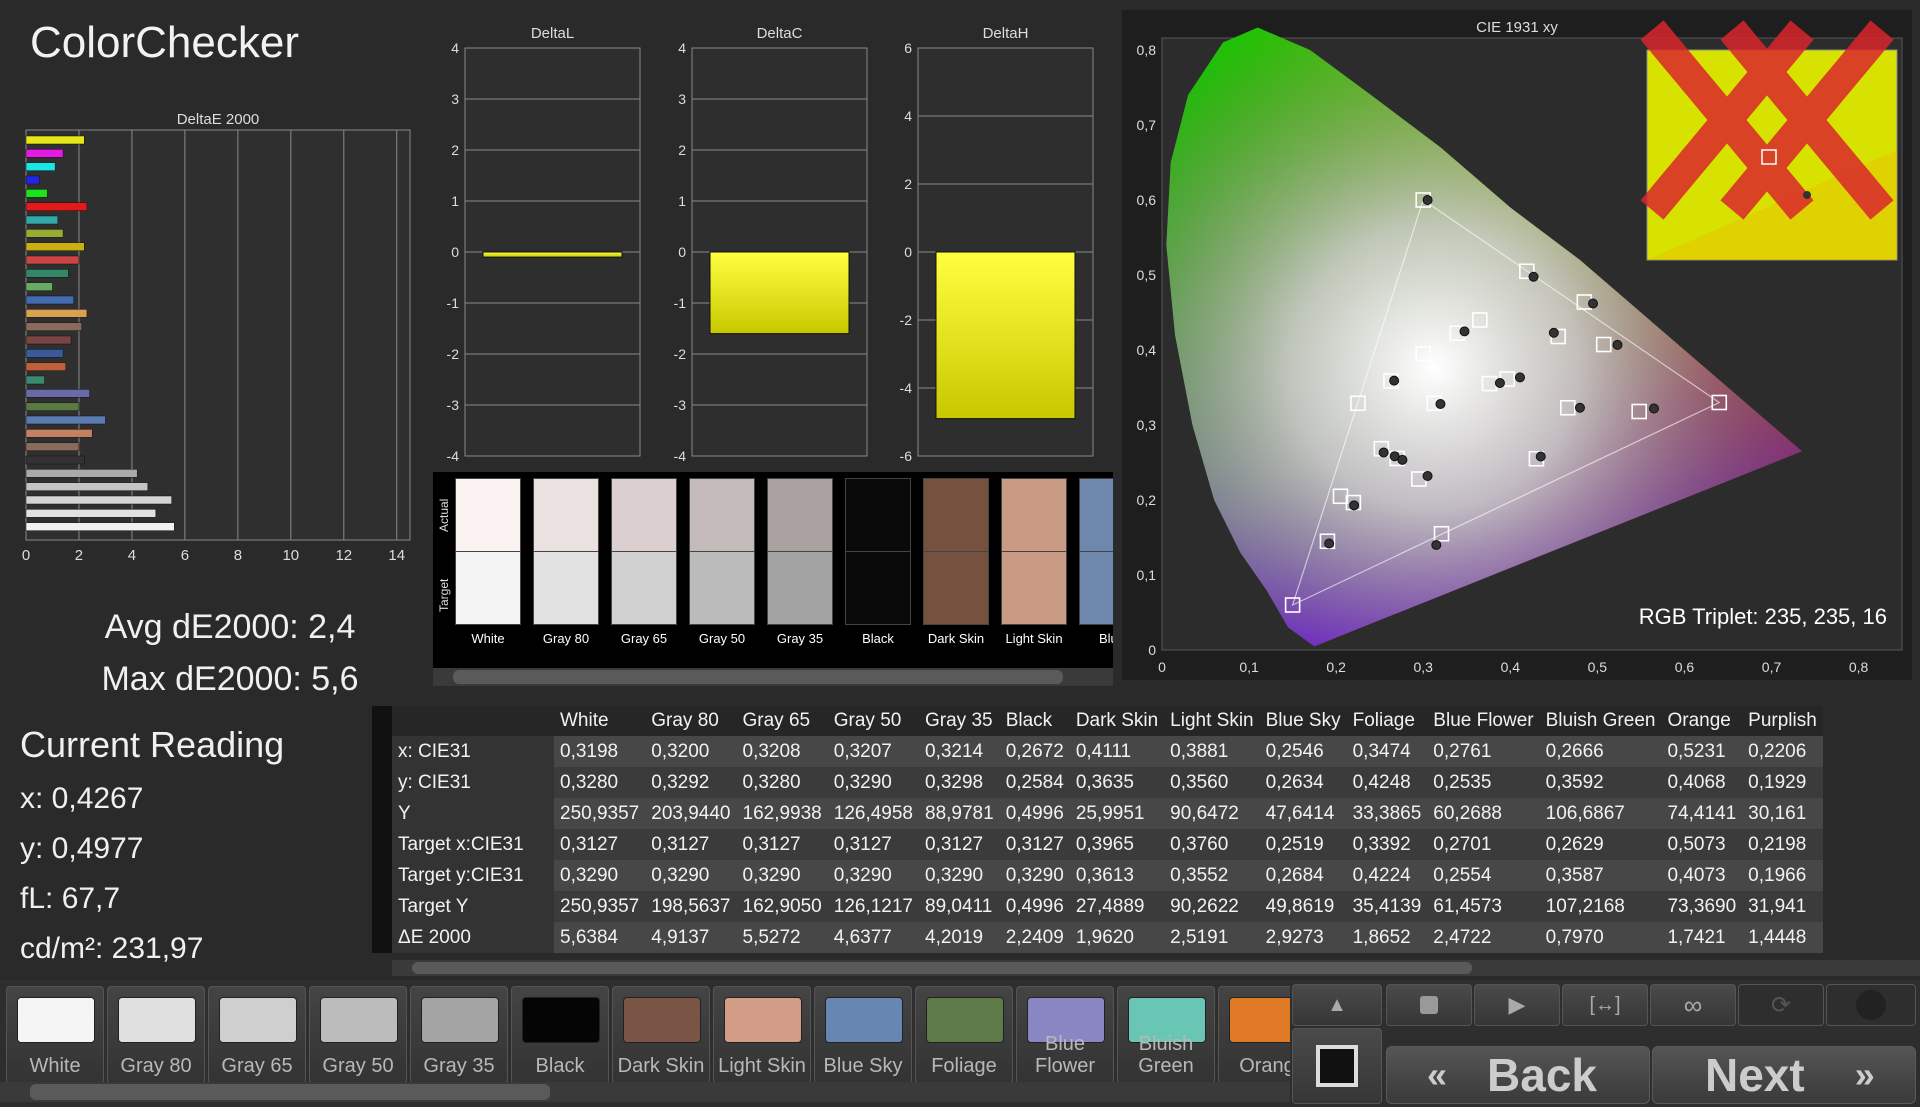 The height and width of the screenshot is (1107, 1920). Describe the element at coordinates (1147, 125) in the screenshot. I see `cie-y-tick: 0,7` at that location.